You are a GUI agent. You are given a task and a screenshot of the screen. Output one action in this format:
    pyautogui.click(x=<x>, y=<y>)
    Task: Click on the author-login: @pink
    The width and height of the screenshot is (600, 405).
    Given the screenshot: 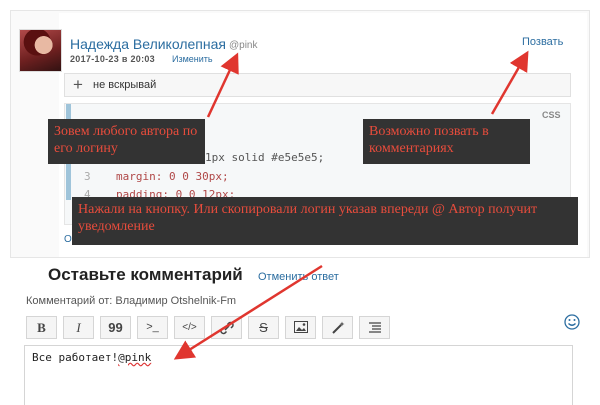 What is the action you would take?
    pyautogui.click(x=243, y=45)
    